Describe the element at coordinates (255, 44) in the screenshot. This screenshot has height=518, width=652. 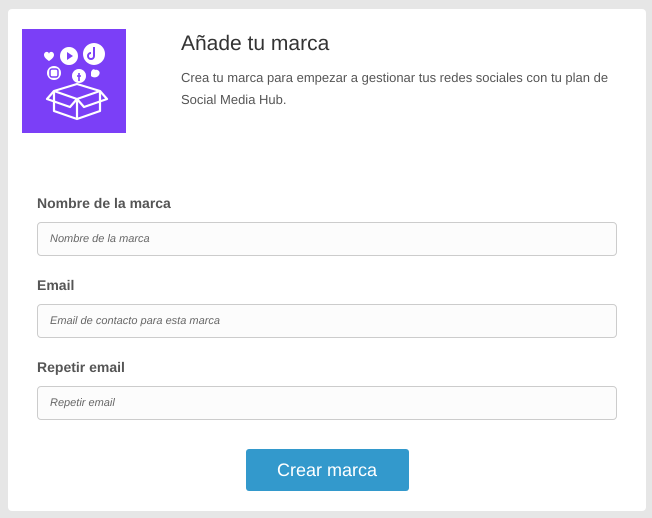
I see `page-title: Añade tu marca` at that location.